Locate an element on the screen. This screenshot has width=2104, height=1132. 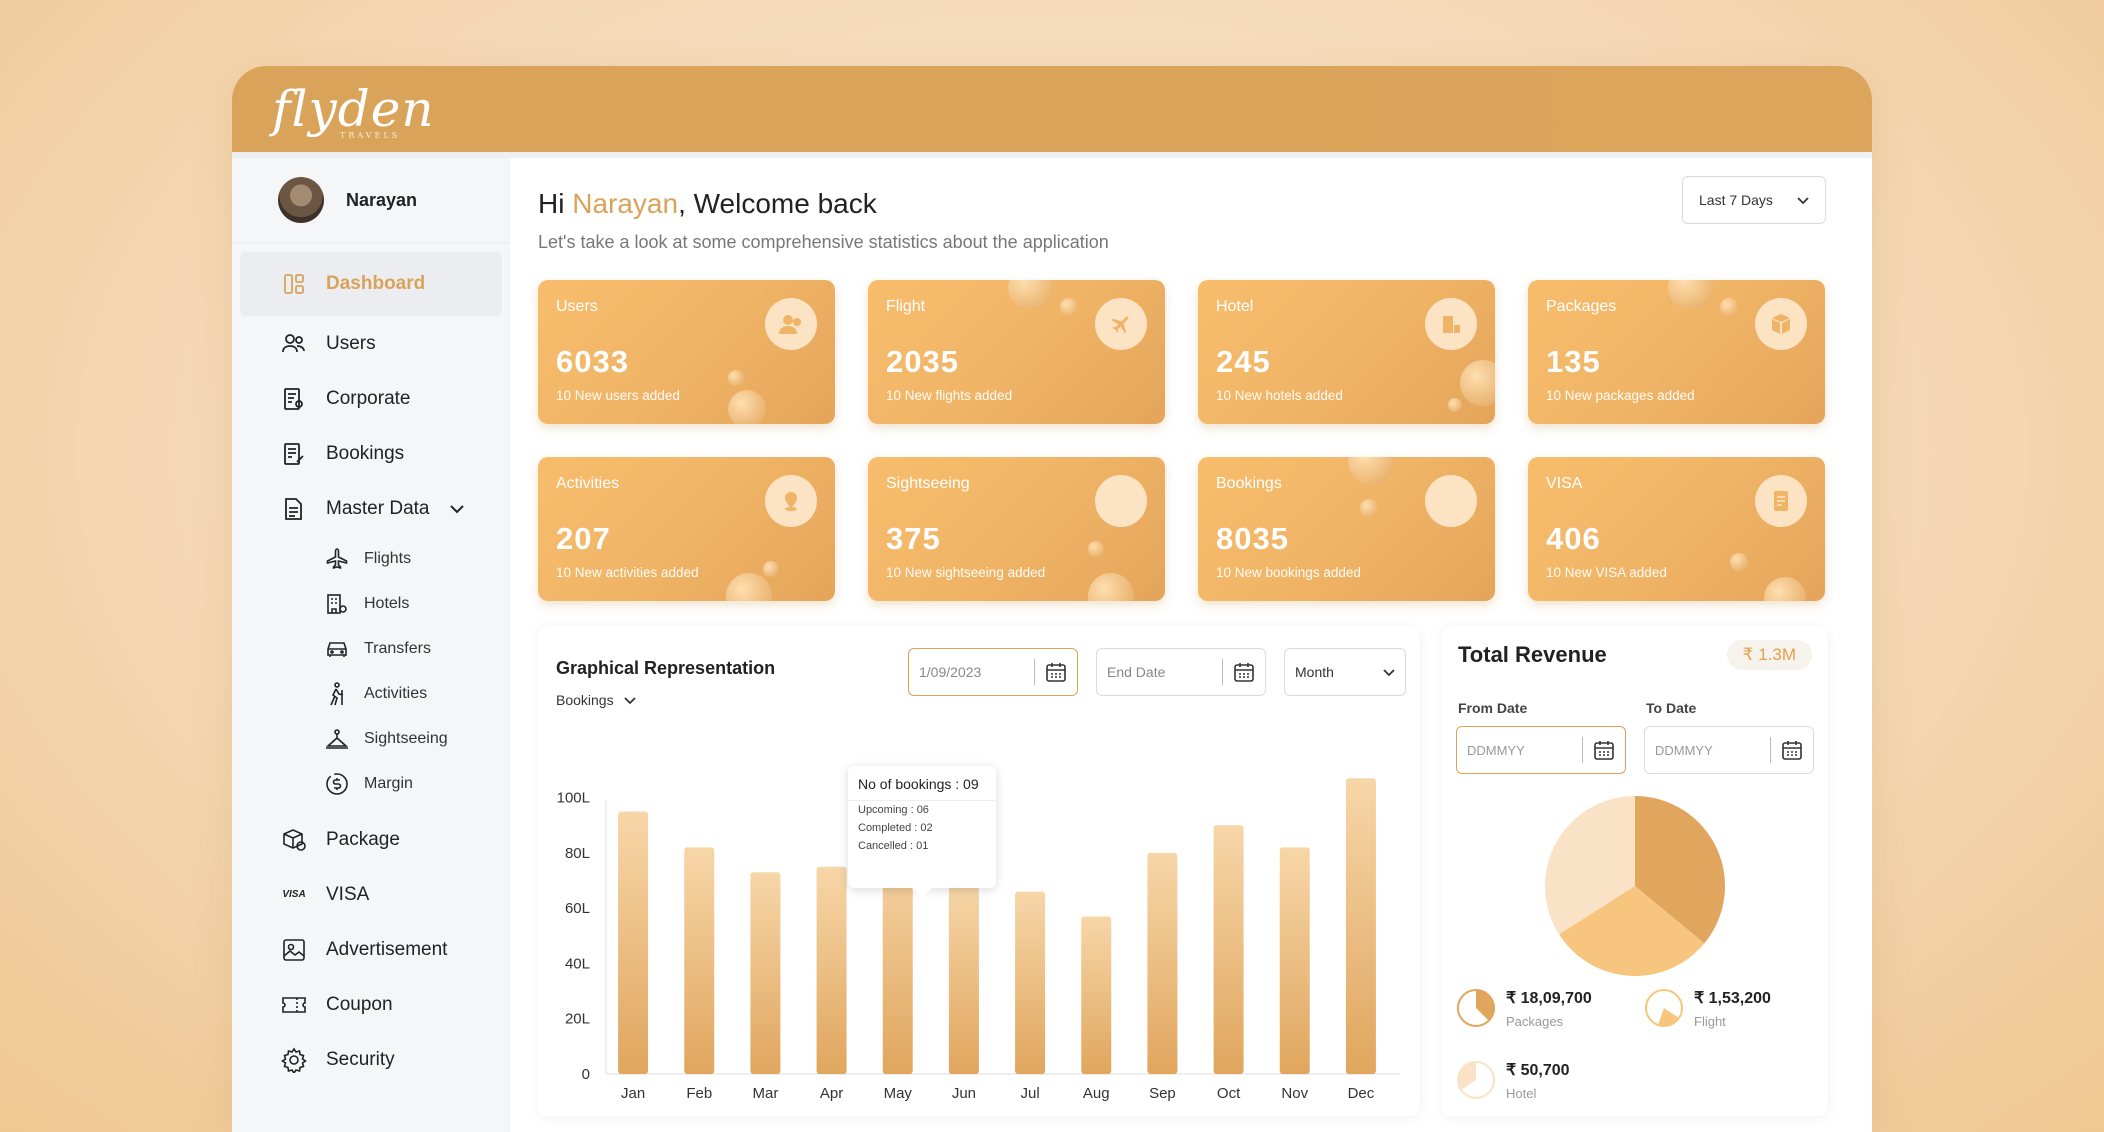
sidebar-subitem-sightseeing: Sightseeing is located at coordinates (371, 738).